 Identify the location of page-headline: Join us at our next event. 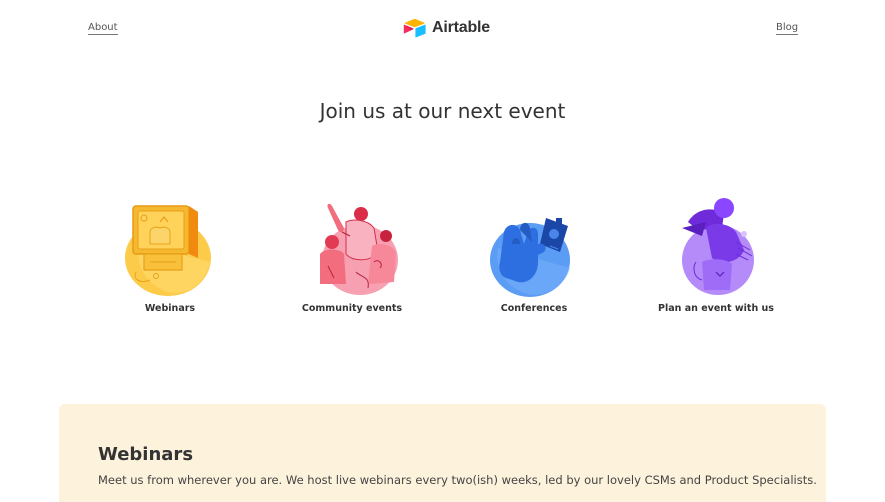
(442, 111).